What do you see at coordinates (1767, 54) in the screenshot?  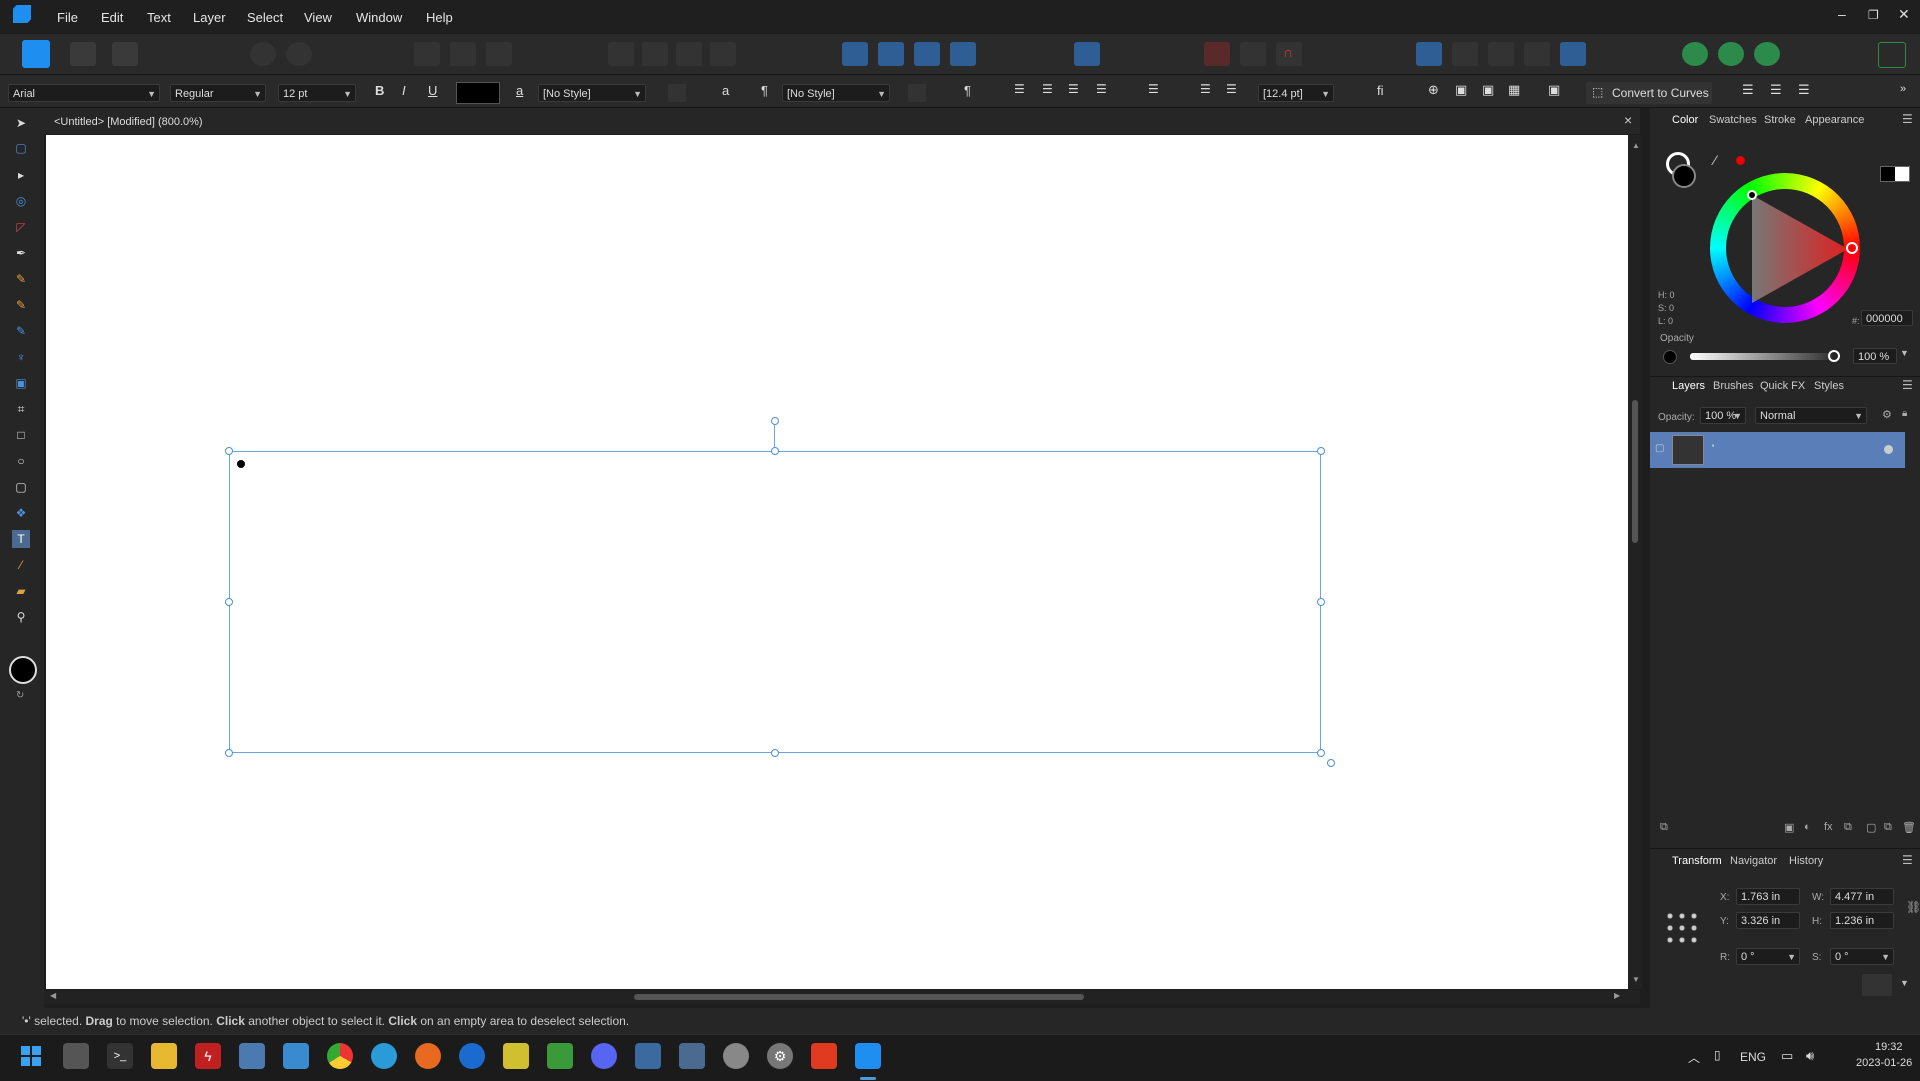 I see `help-circle-icon` at bounding box center [1767, 54].